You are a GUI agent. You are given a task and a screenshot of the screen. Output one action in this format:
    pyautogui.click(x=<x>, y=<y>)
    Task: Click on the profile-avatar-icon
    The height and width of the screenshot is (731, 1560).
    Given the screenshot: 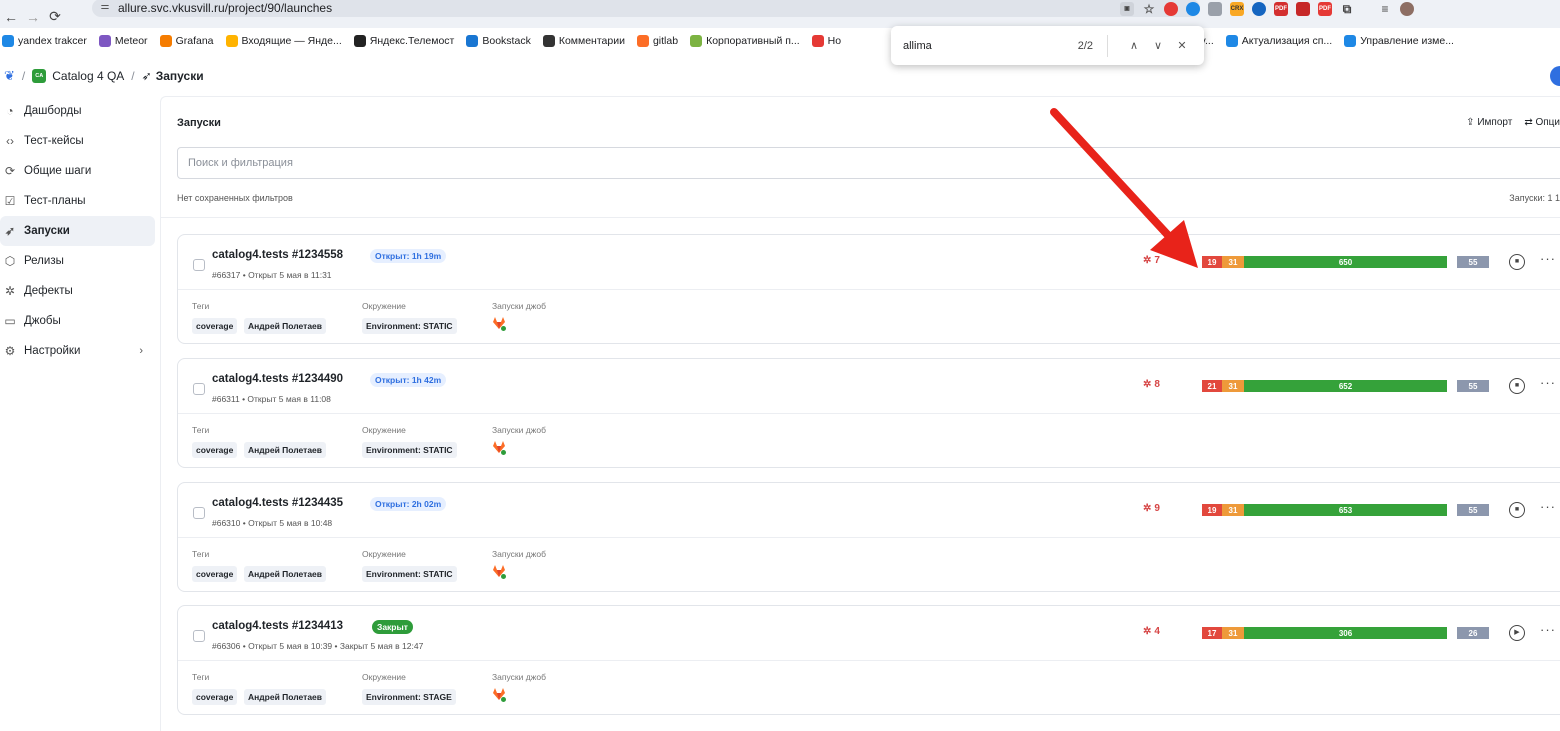 What is the action you would take?
    pyautogui.click(x=1407, y=9)
    